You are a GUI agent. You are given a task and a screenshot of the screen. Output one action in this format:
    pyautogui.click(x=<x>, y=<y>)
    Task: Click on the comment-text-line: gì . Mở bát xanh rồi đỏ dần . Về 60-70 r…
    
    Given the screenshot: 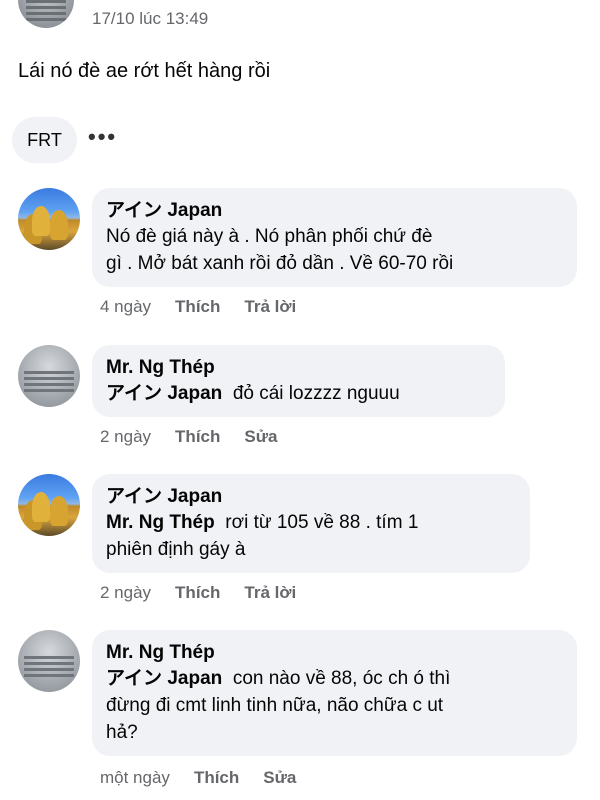 What is the action you would take?
    pyautogui.click(x=280, y=263)
    